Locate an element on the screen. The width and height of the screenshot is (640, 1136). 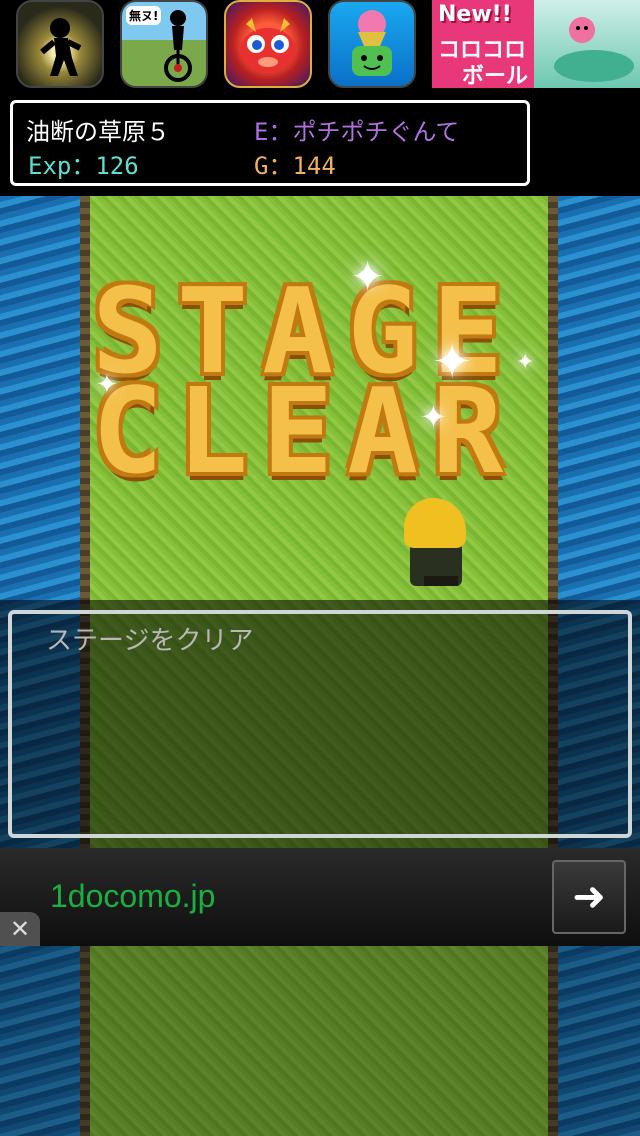
ball-game-artwork is located at coordinates (587, 44).